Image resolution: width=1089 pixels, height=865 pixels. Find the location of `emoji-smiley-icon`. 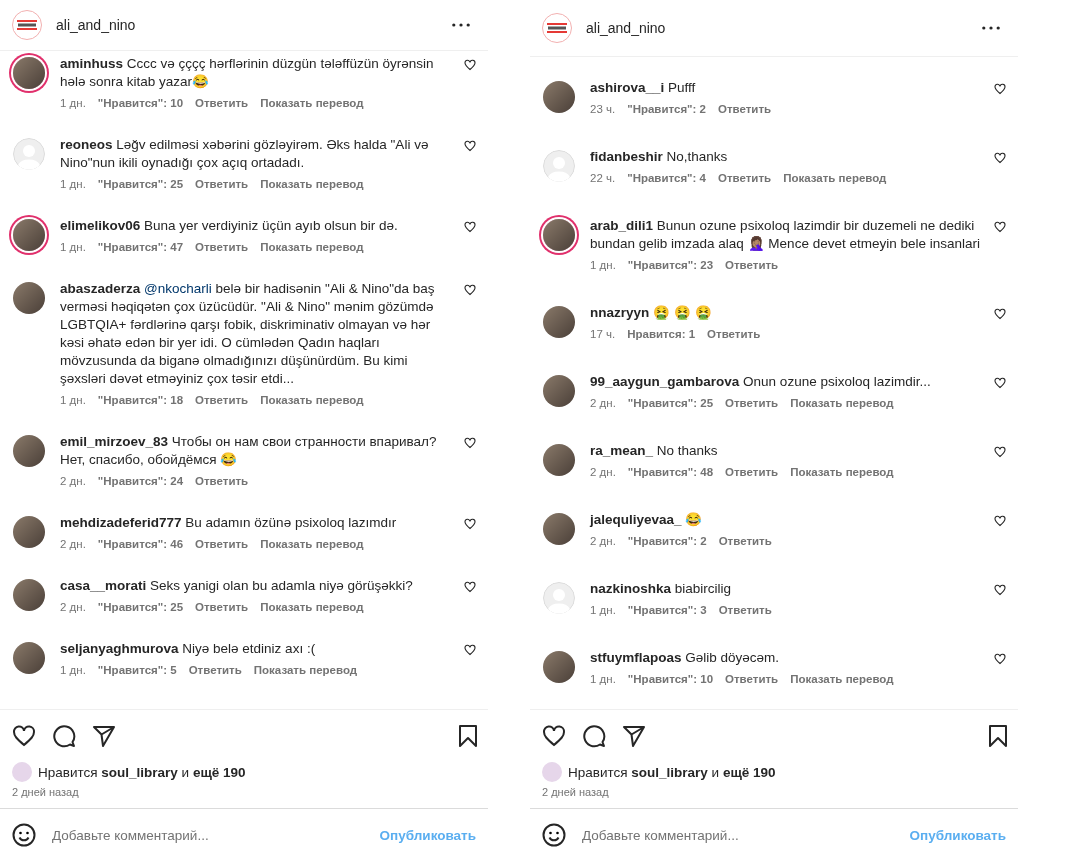

emoji-smiley-icon is located at coordinates (554, 835).